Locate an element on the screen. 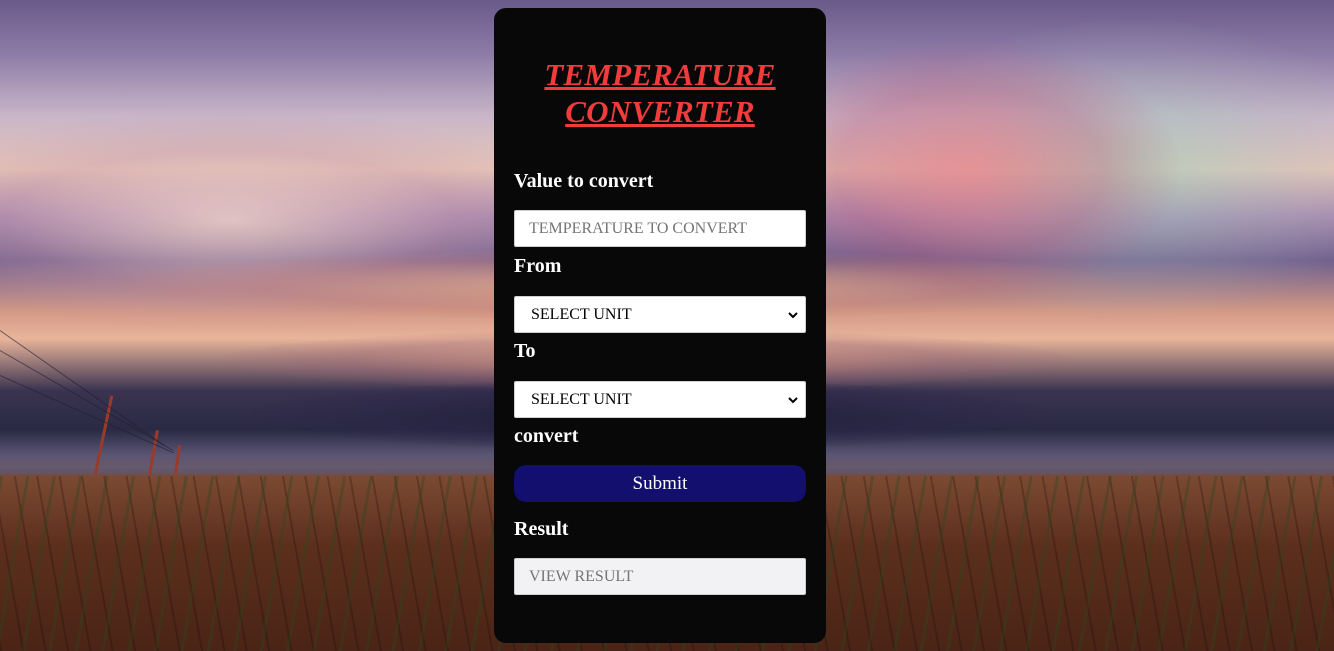 Image resolution: width=1334 pixels, height=651 pixels. page-title: TEMPERATURE CONVERTER is located at coordinates (660, 93).